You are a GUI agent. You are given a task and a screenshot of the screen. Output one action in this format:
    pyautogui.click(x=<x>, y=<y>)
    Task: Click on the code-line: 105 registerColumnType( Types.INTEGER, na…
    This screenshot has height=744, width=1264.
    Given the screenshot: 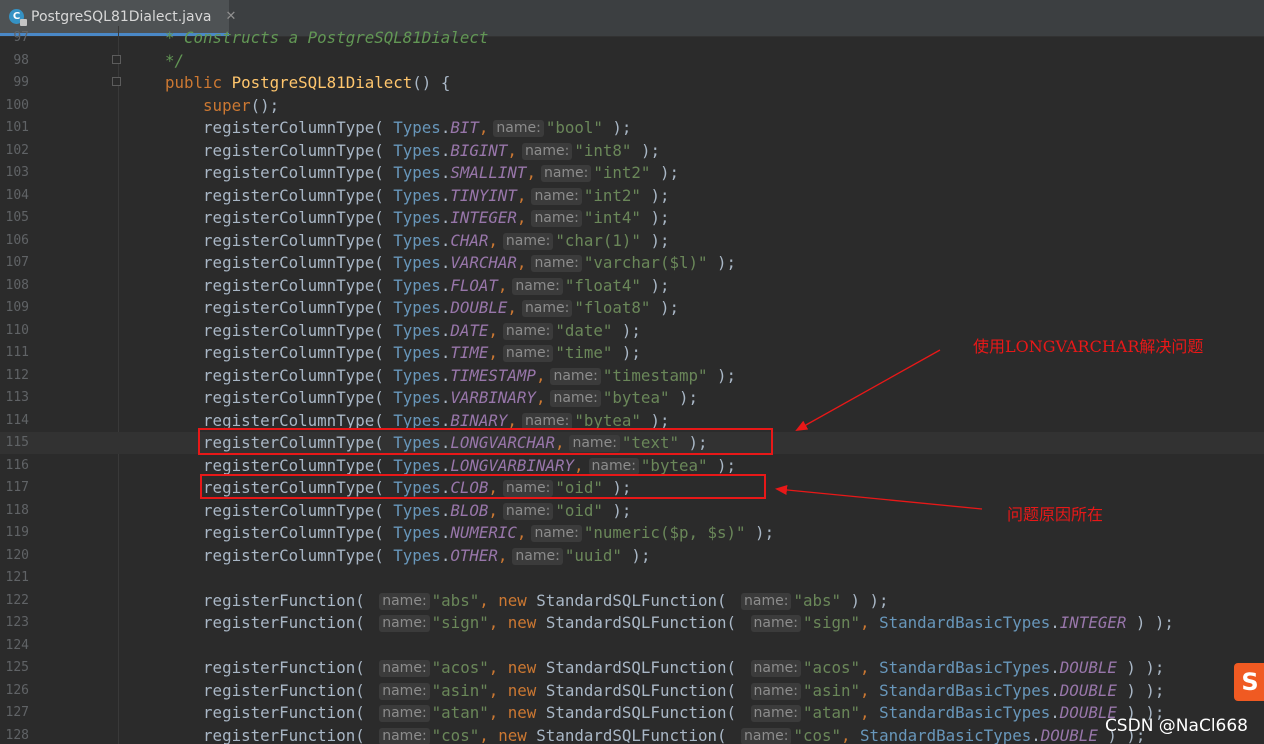 What is the action you would take?
    pyautogui.click(x=632, y=218)
    